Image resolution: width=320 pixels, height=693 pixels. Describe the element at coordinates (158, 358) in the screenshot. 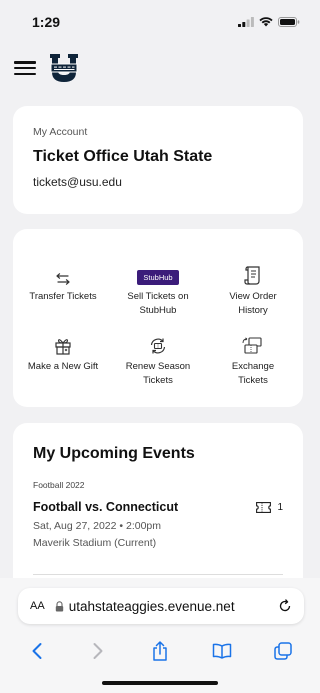

I see `renew-season-action: Renew Season Tickets` at that location.